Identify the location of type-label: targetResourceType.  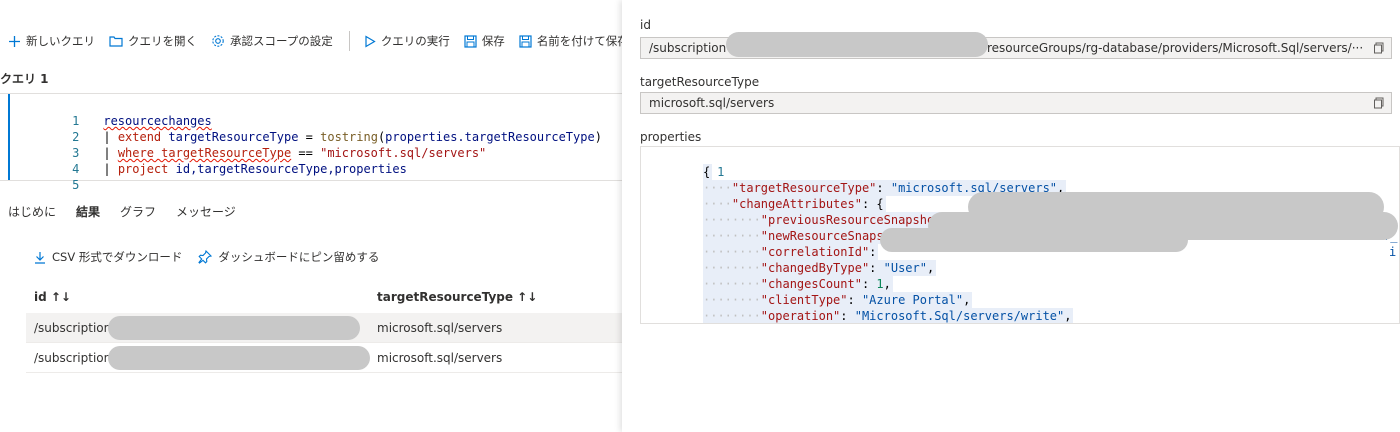
(700, 82).